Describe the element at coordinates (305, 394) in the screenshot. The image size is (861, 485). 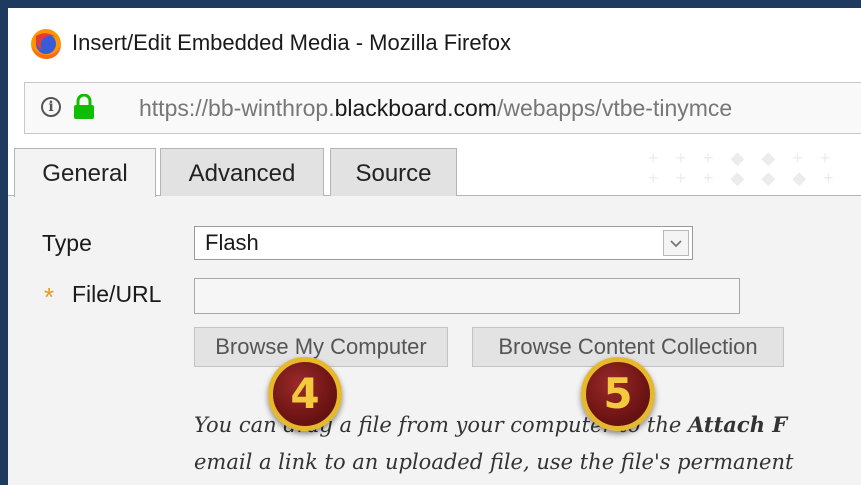
I see `step-4-callout: 4` at that location.